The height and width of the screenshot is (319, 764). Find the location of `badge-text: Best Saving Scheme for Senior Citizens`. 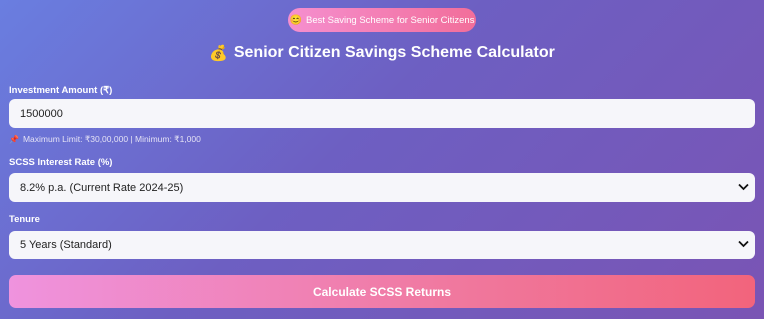

badge-text: Best Saving Scheme for Senior Citizens is located at coordinates (390, 20).